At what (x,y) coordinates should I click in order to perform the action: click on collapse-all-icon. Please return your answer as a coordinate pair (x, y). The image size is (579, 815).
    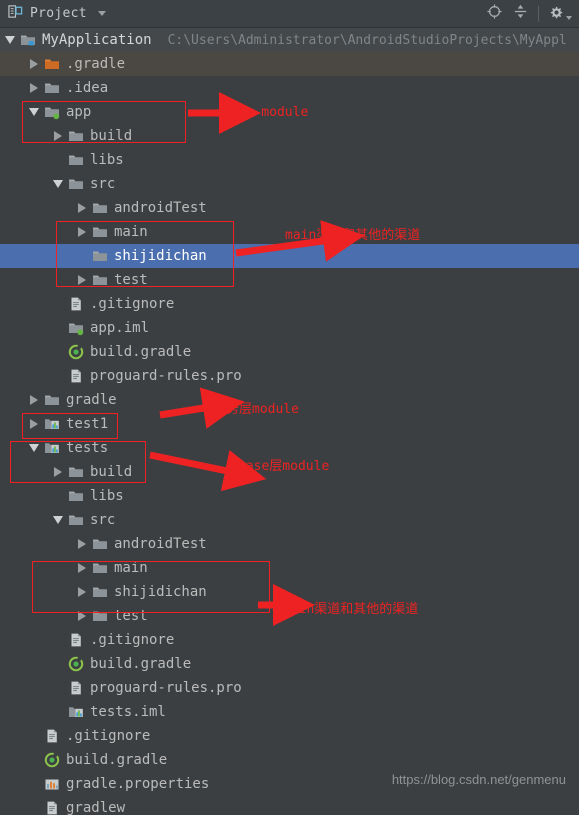
    Looking at the image, I should click on (520, 13).